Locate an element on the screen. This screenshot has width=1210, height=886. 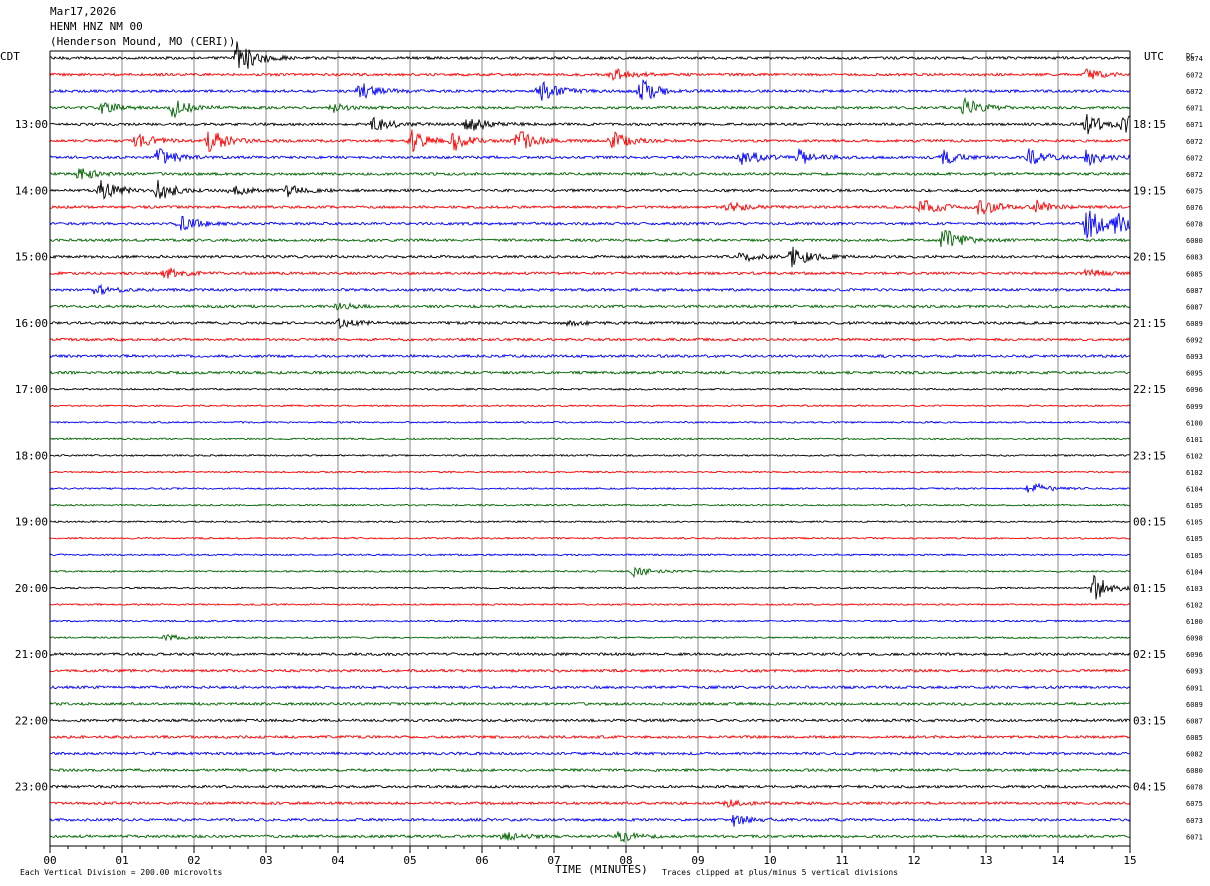
cdt-hour-label: 14:00 is located at coordinates (31, 190).